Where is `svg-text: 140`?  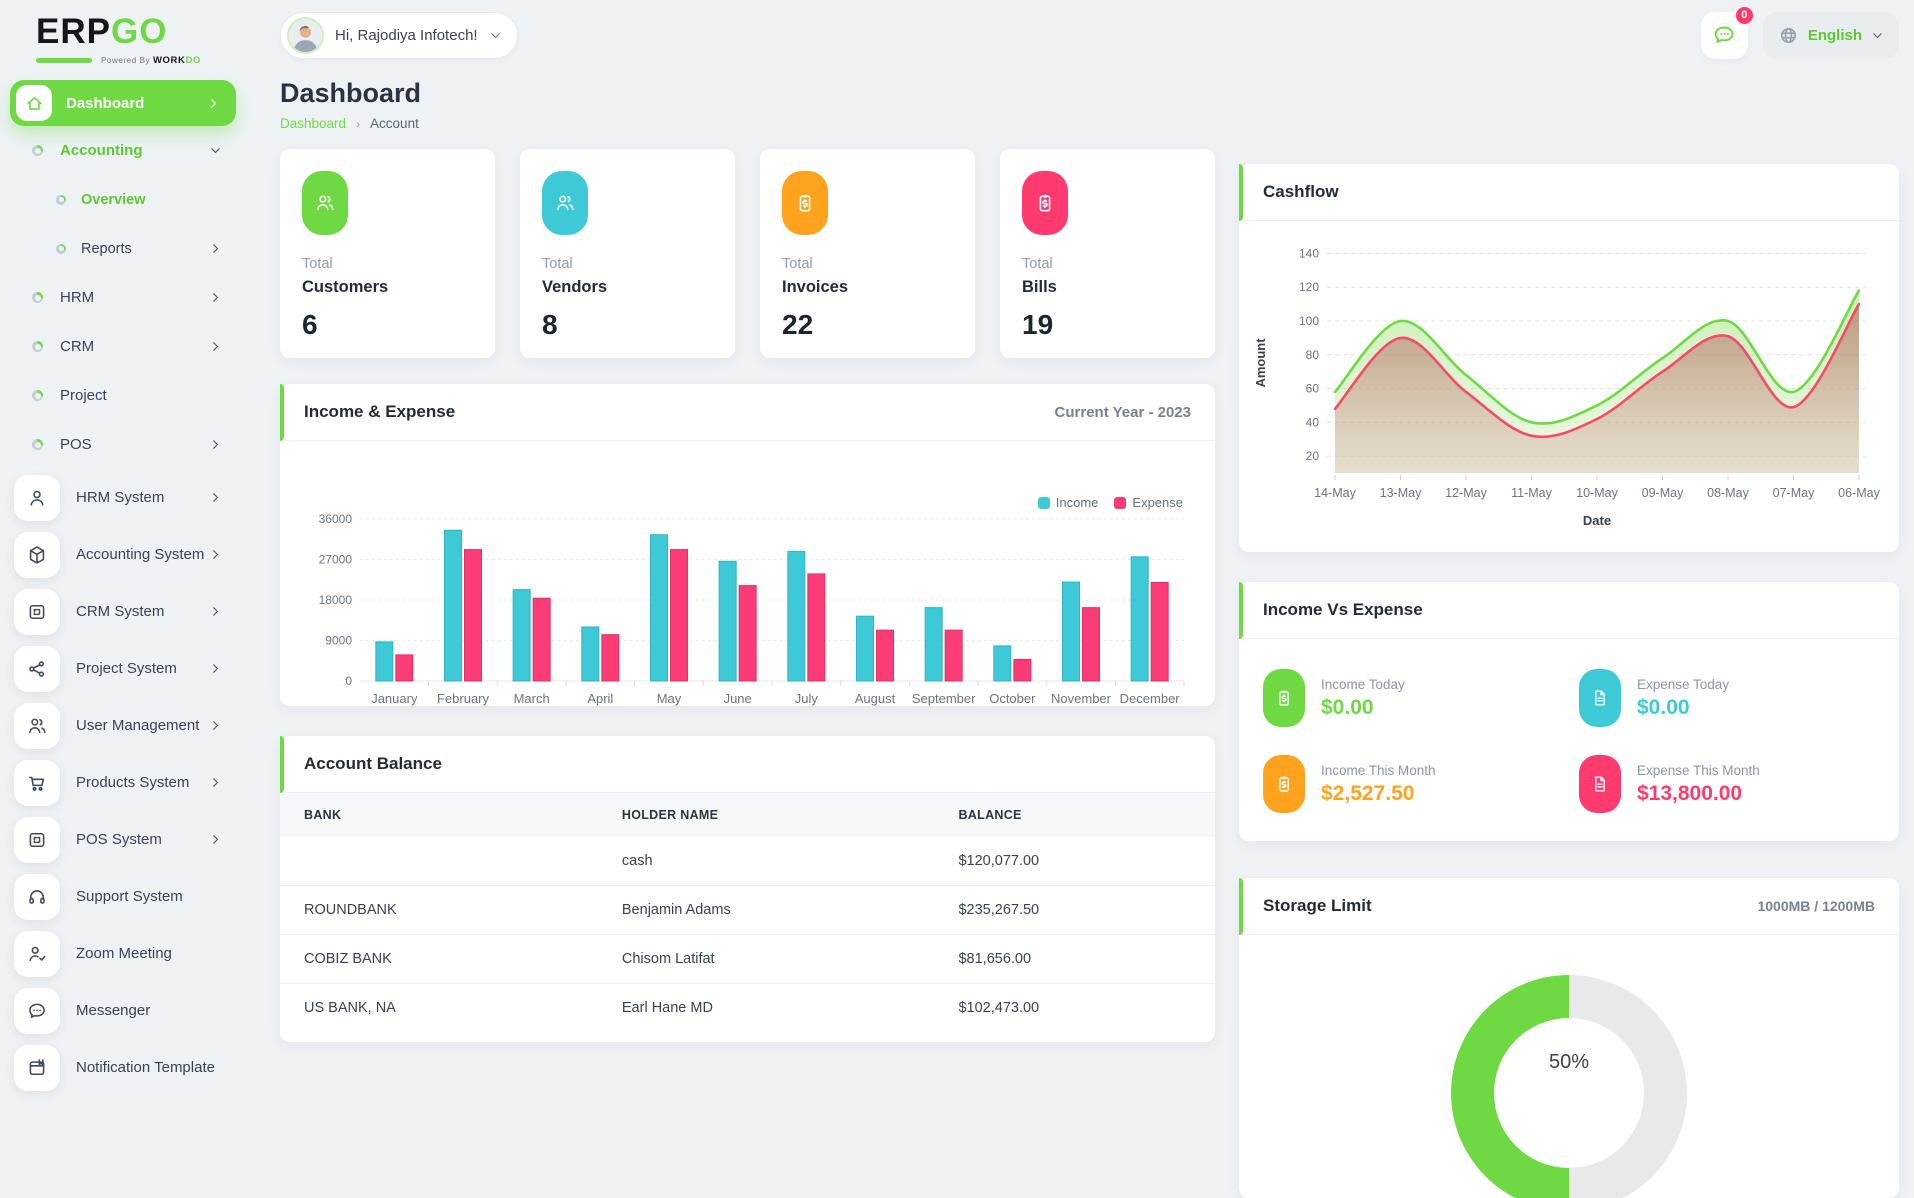 svg-text: 140 is located at coordinates (1309, 253).